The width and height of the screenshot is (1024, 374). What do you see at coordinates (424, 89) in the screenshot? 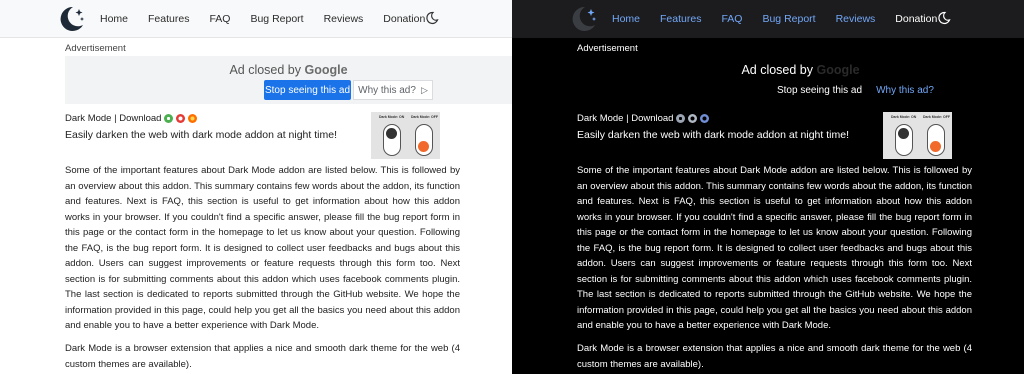
I see `play-triangle-icon: ▷` at bounding box center [424, 89].